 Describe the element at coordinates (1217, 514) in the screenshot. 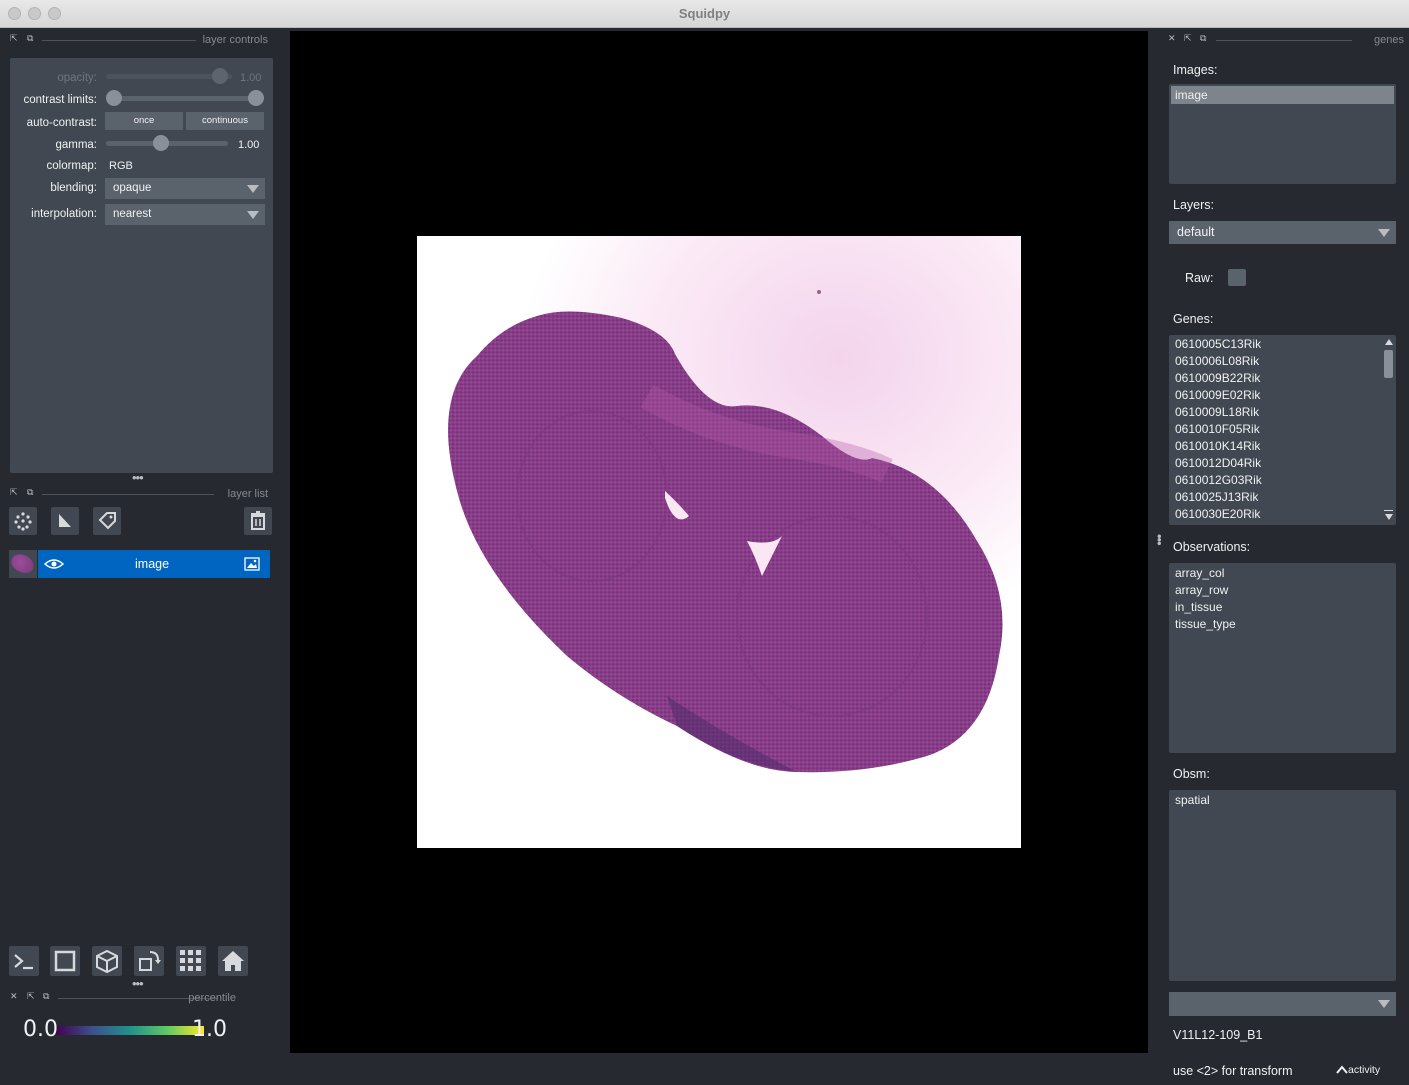

I see `list-item: 0610030E20Rik` at that location.